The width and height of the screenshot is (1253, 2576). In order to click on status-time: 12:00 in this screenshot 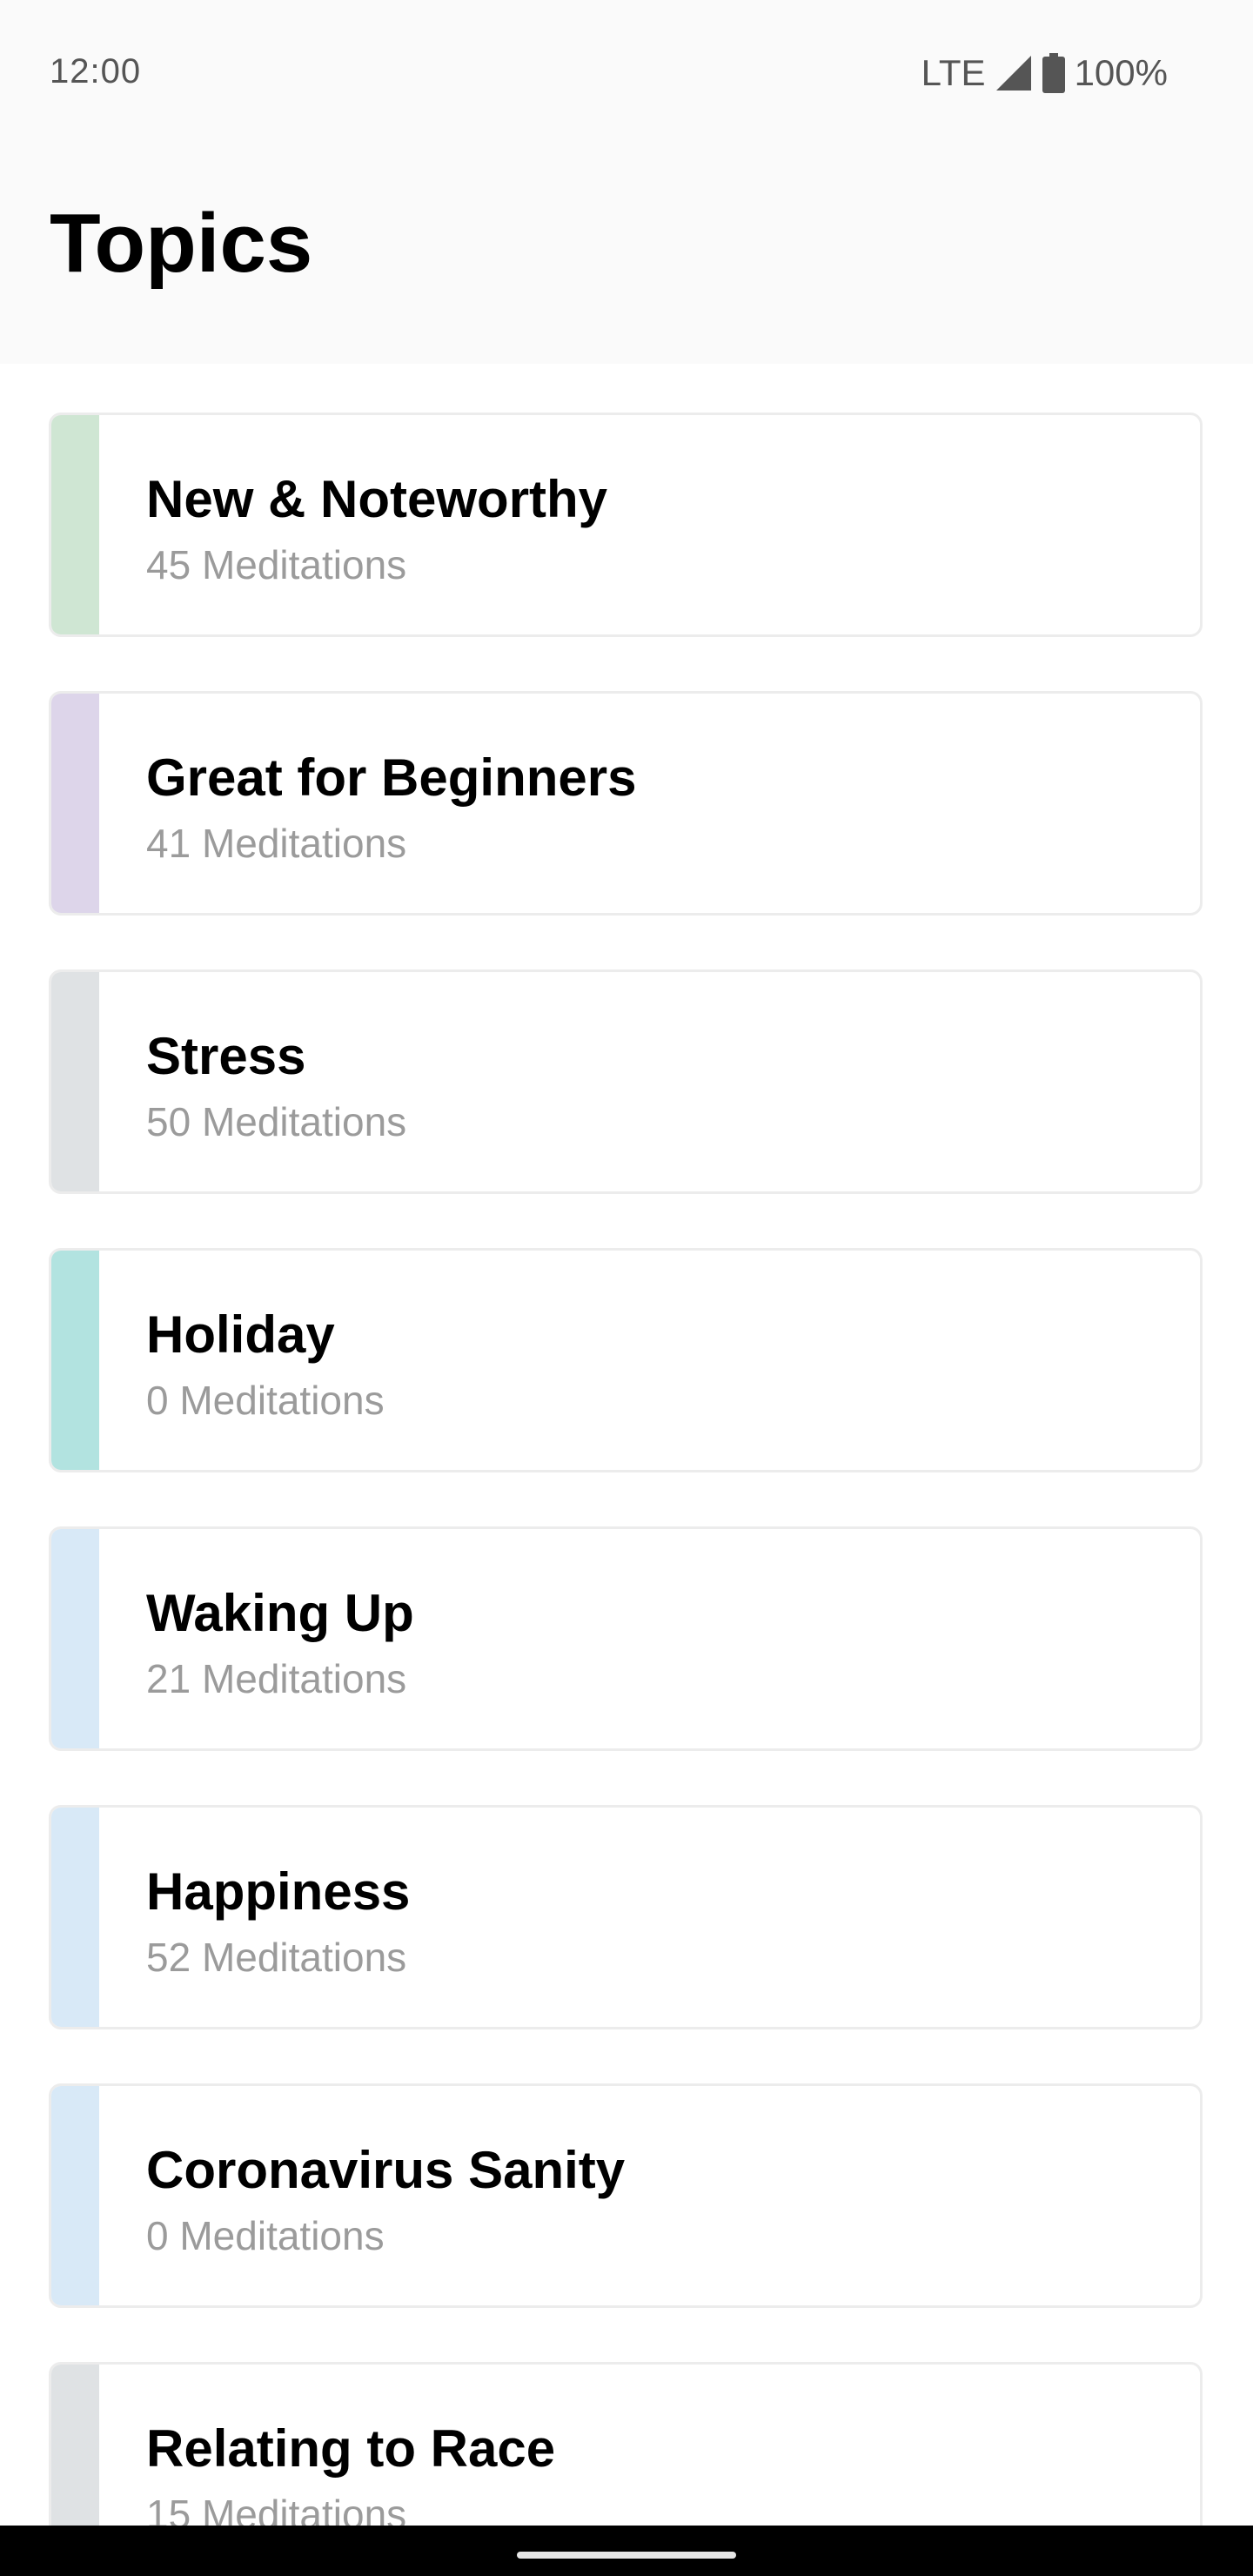, I will do `click(96, 71)`.